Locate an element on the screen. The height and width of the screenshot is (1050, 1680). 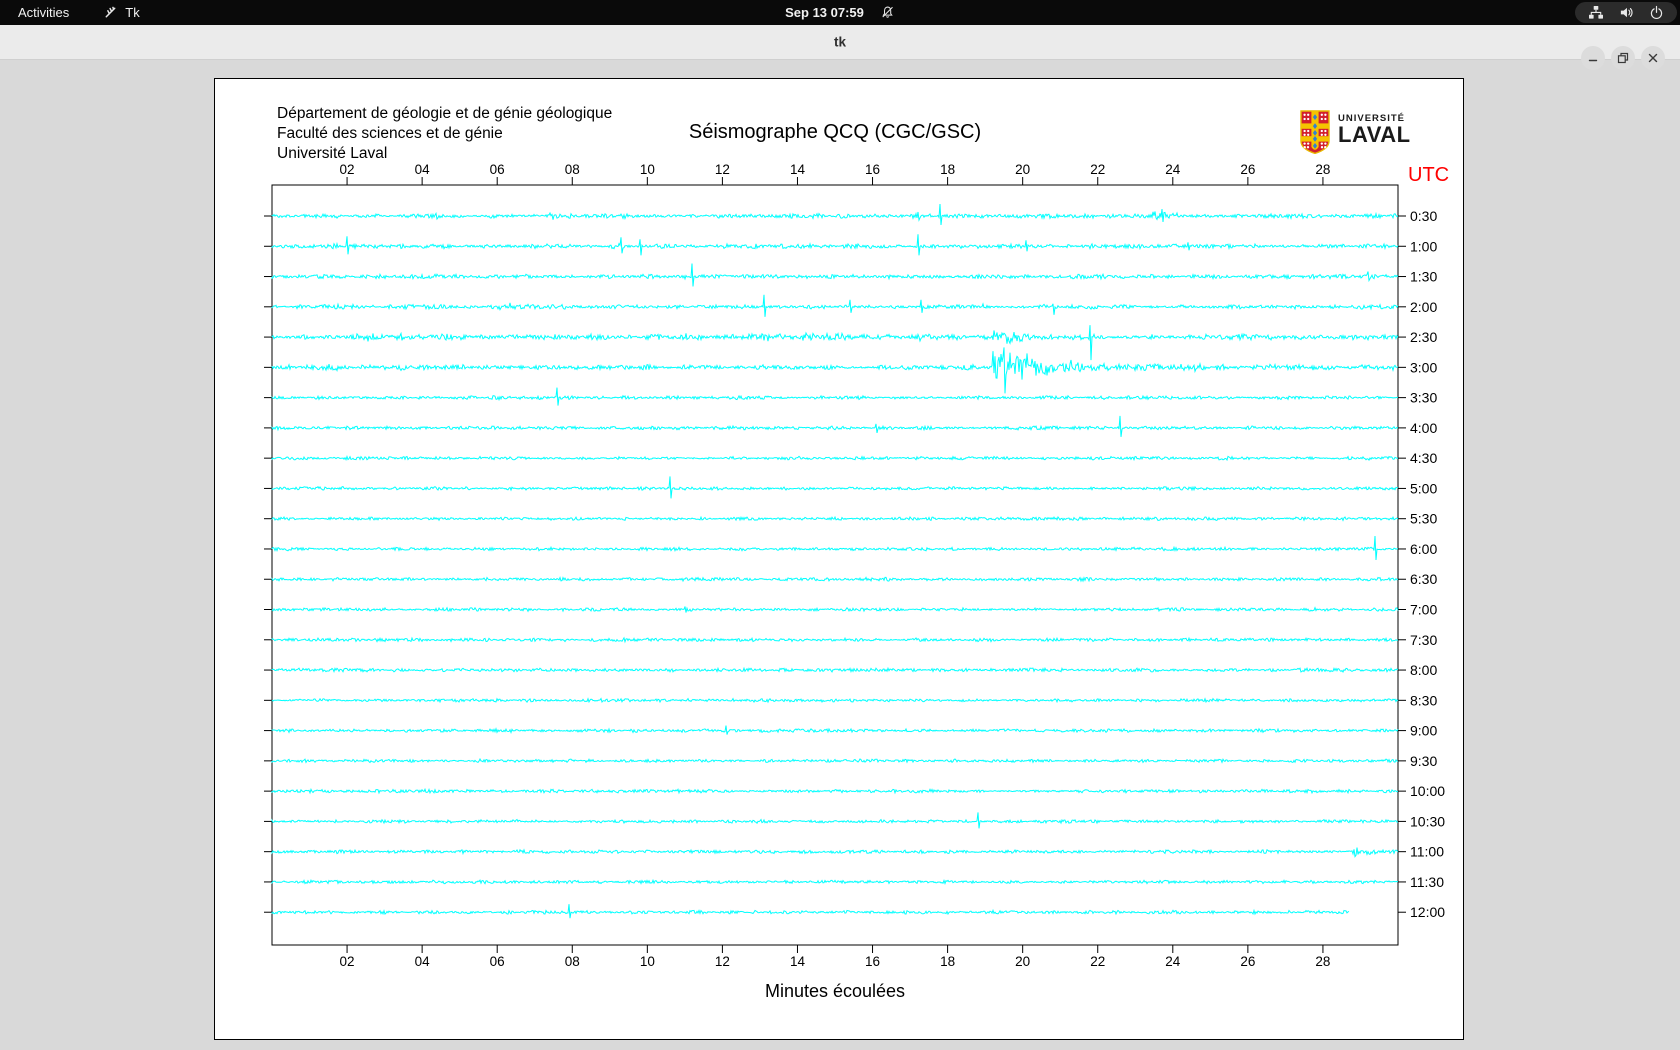
trace-row-12:00 is located at coordinates (810, 911).